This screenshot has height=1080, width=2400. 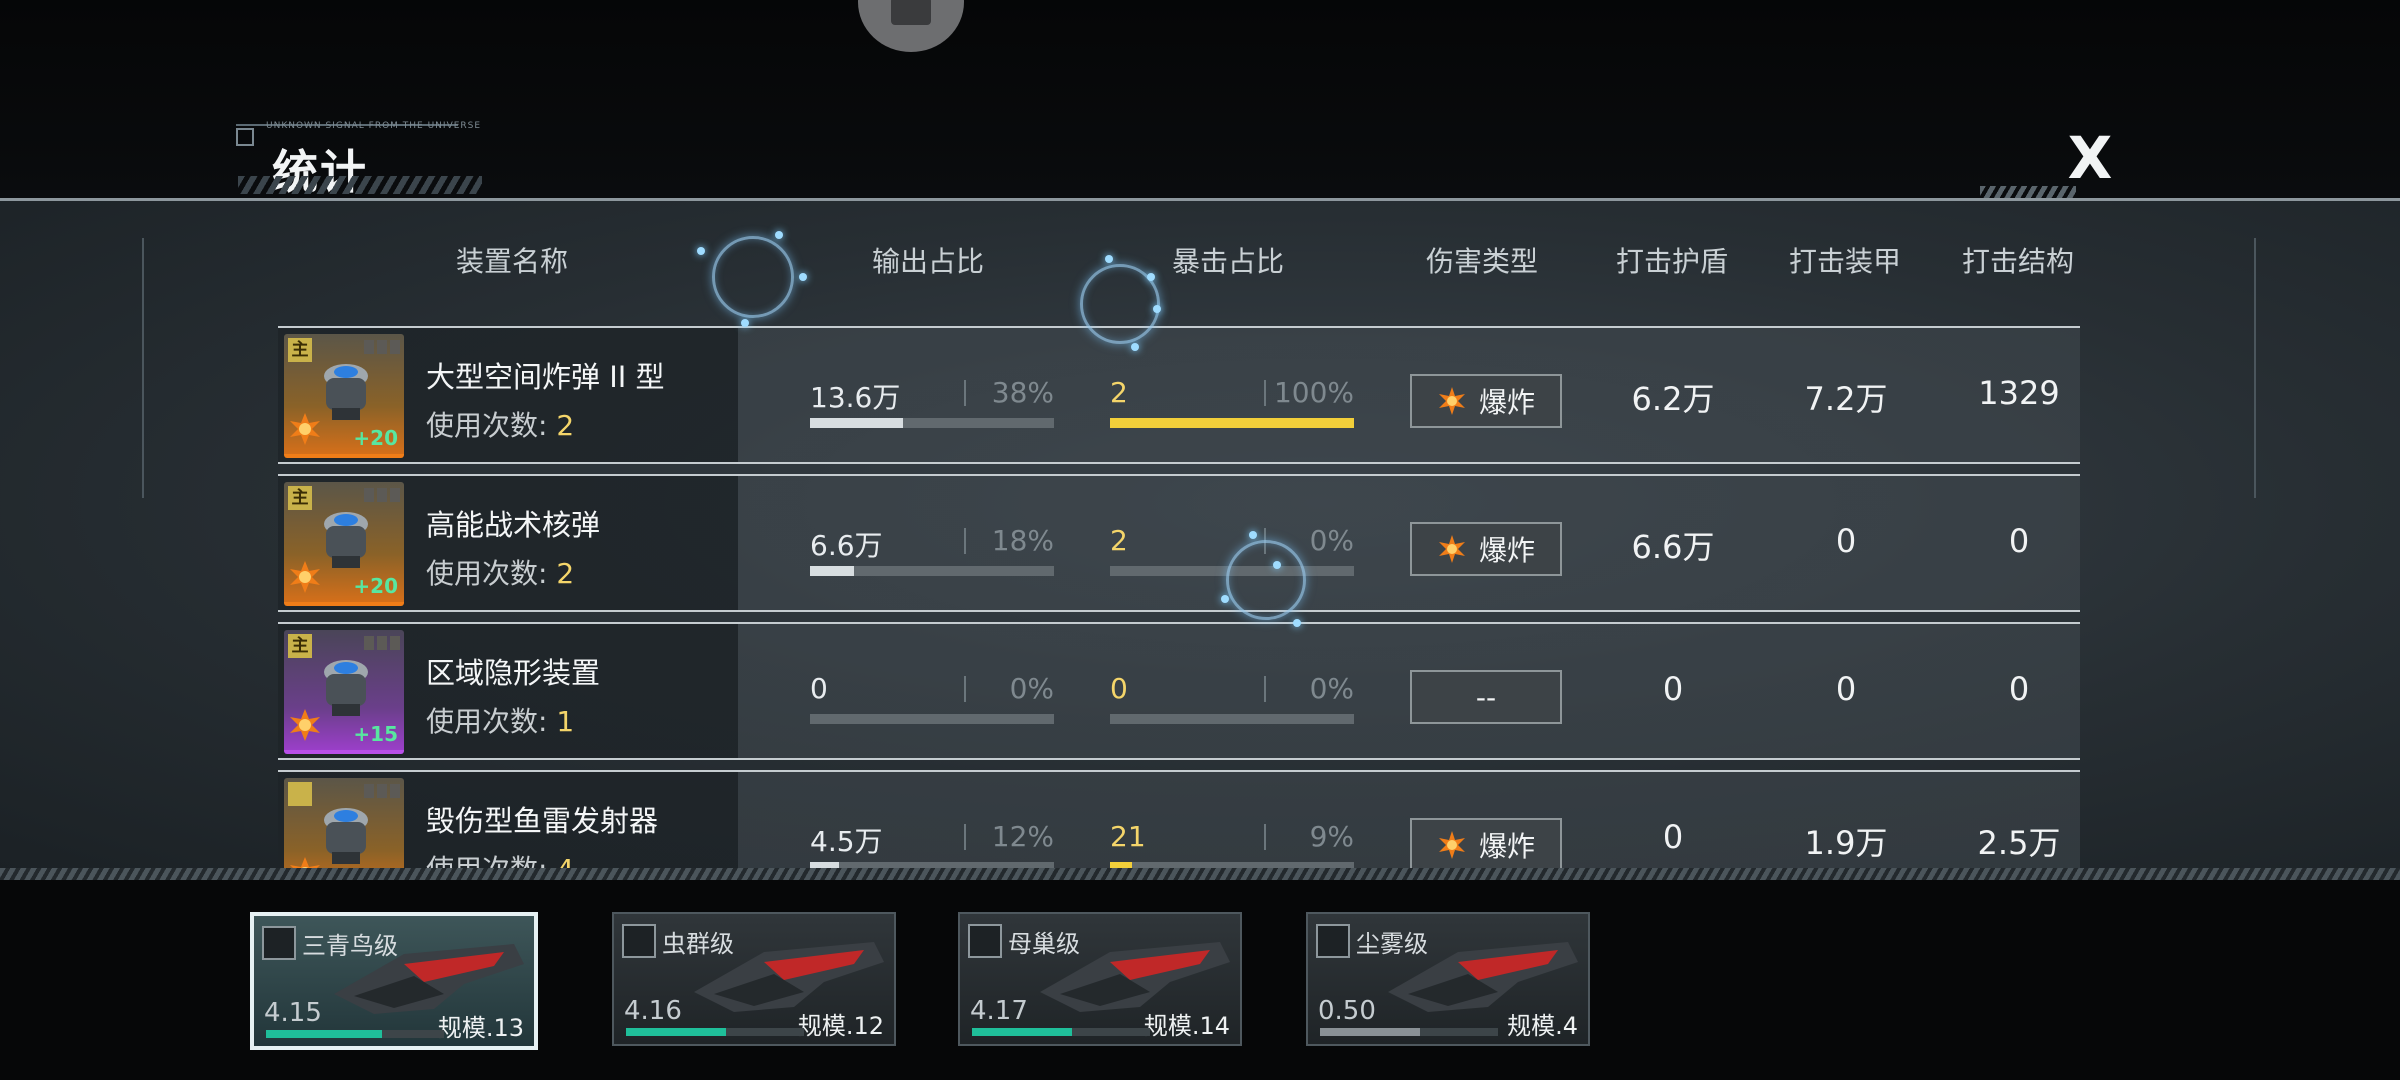 I want to click on use-count-value: 1, so click(x=565, y=721).